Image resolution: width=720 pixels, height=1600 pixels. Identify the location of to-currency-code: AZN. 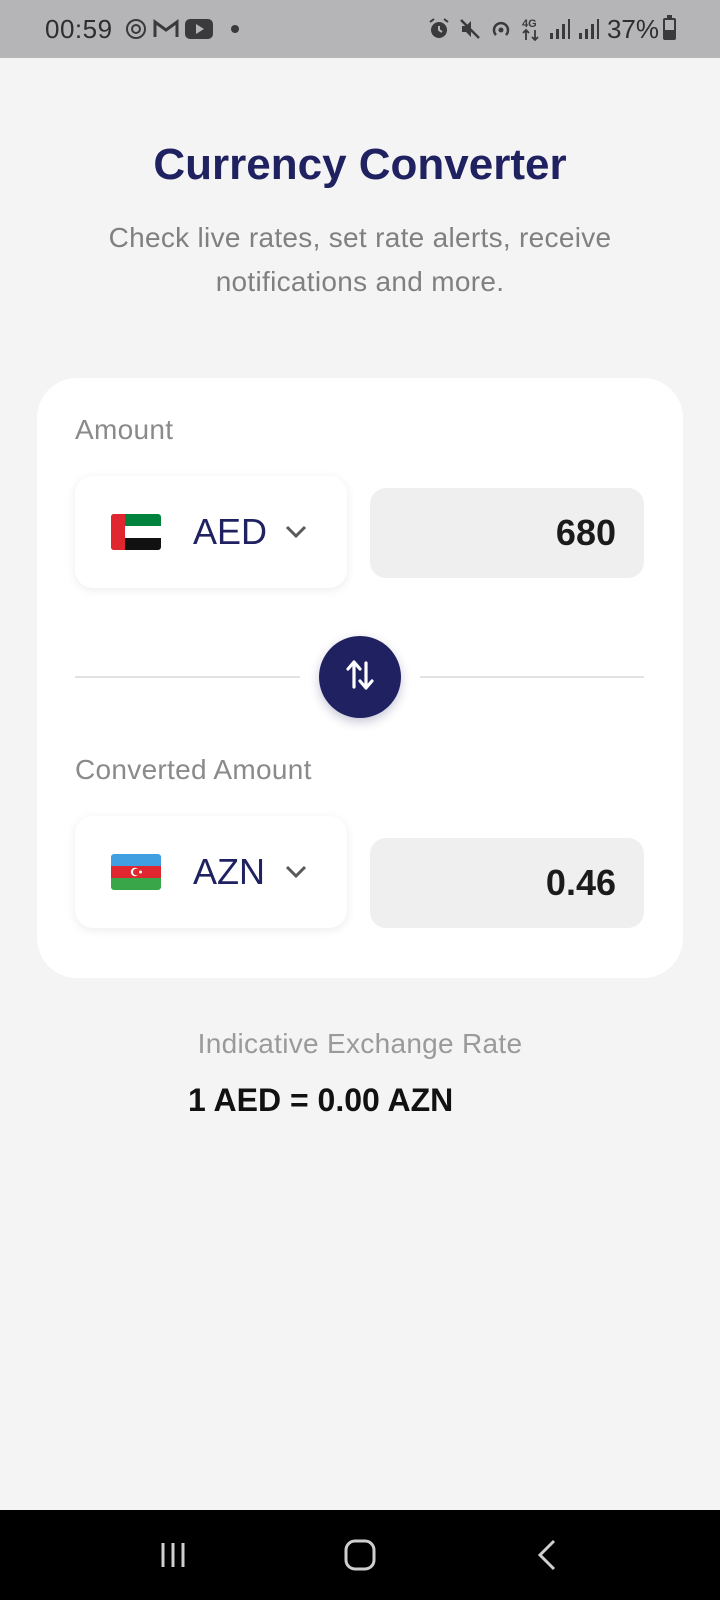
(229, 871).